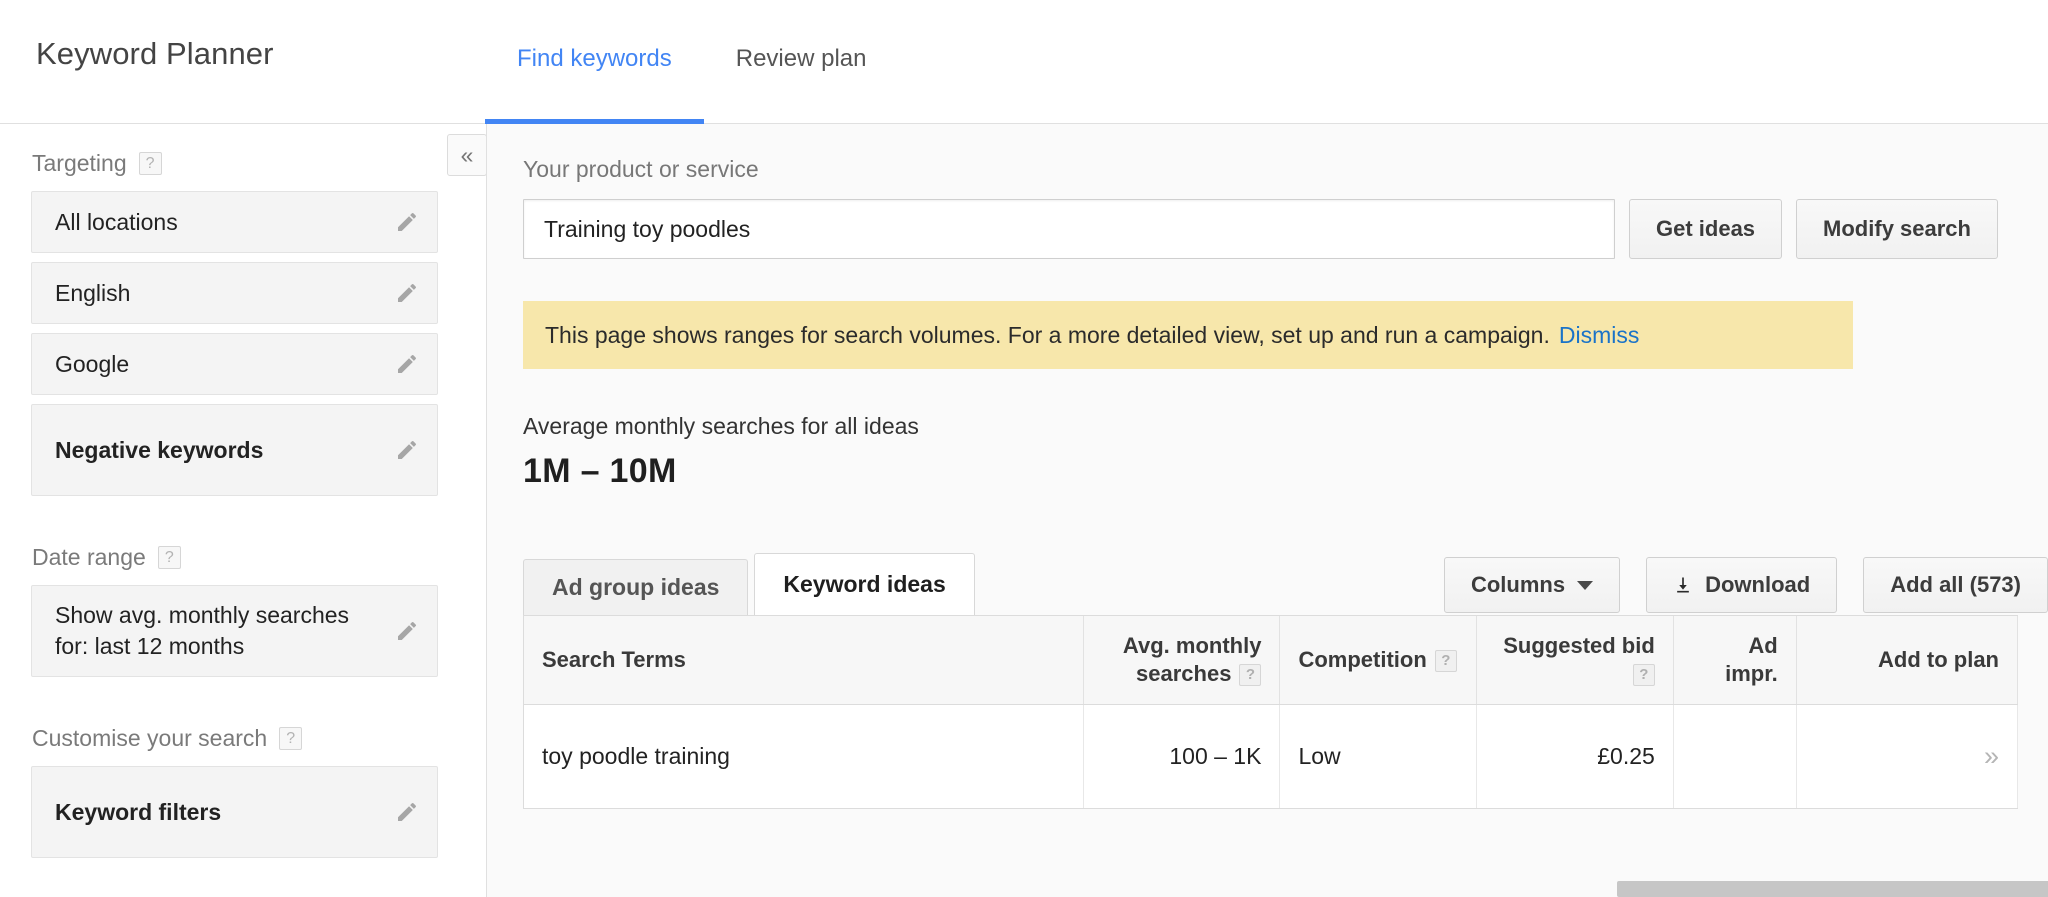  I want to click on search-row: Get ideas Modify search, so click(1267, 229).